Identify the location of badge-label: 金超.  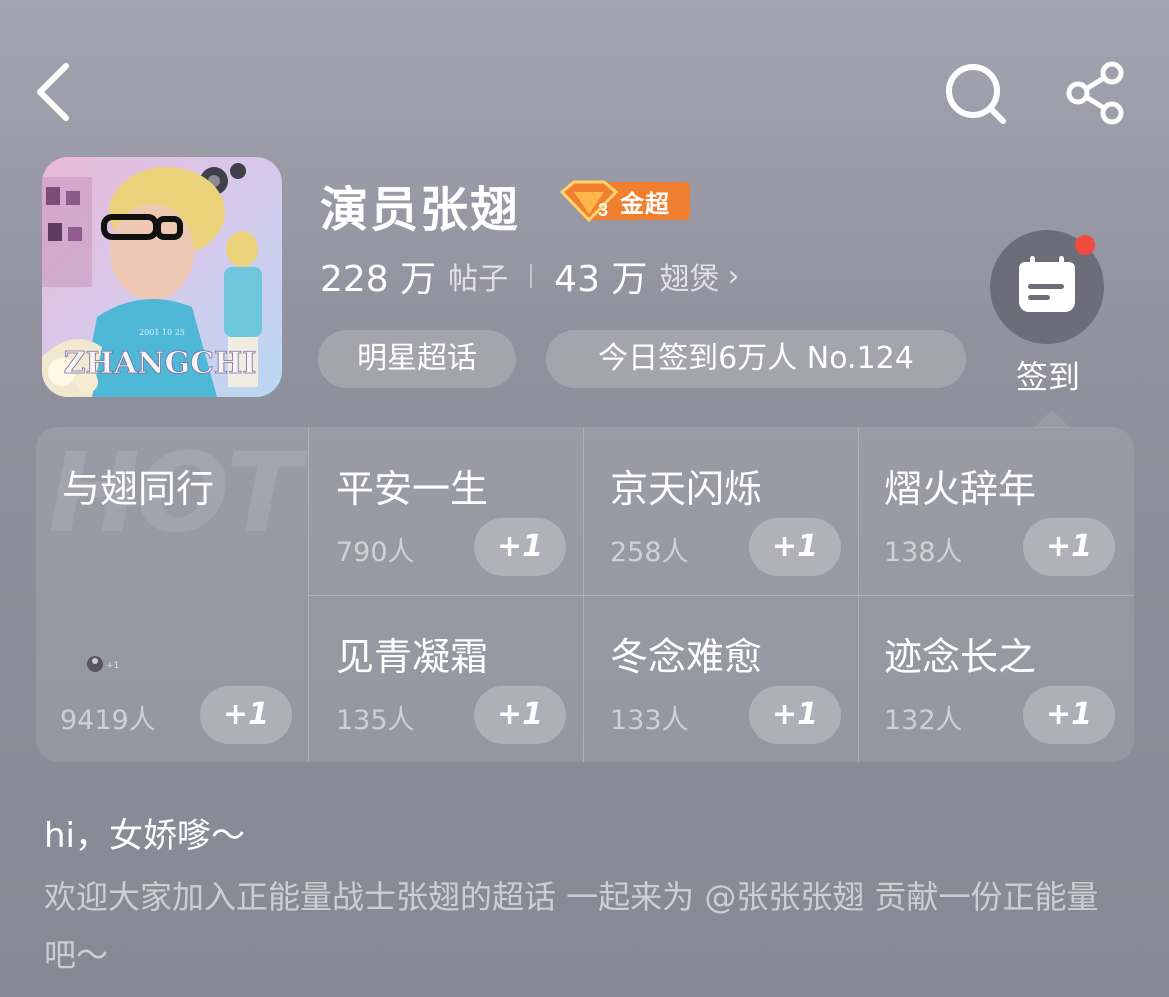
(645, 204).